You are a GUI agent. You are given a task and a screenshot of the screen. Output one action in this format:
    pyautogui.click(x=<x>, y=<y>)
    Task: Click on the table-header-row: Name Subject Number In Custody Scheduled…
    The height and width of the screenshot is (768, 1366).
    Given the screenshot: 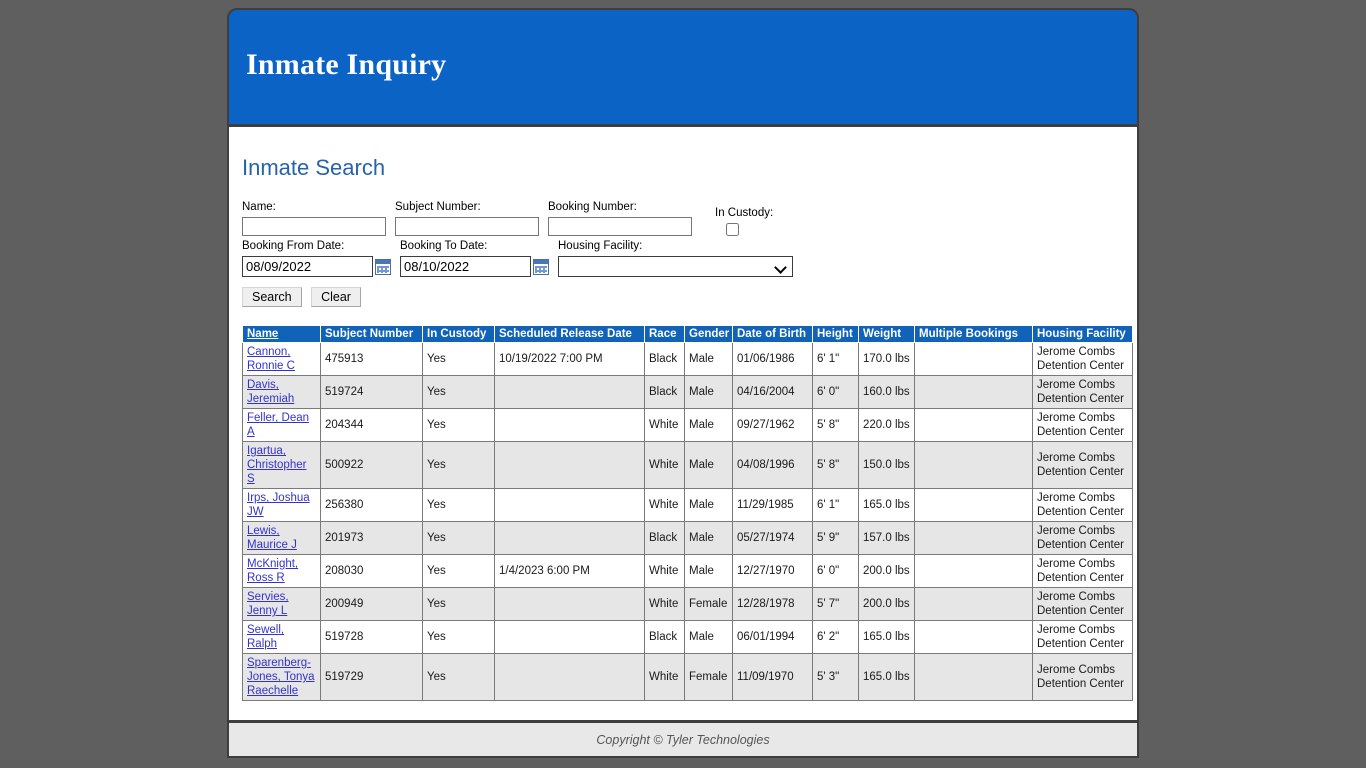 What is the action you would take?
    pyautogui.click(x=687, y=334)
    